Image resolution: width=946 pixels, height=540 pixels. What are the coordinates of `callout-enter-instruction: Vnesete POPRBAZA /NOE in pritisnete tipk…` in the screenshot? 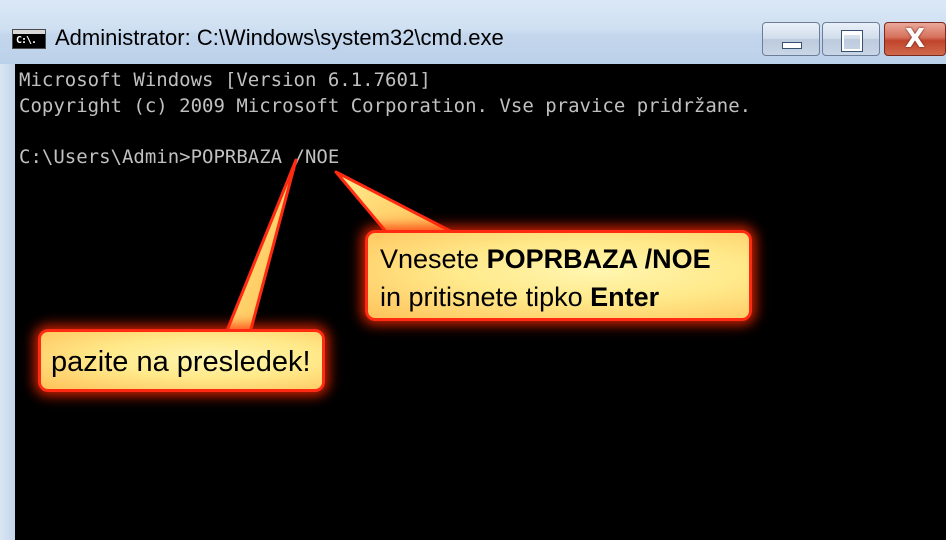 It's located at (558, 275).